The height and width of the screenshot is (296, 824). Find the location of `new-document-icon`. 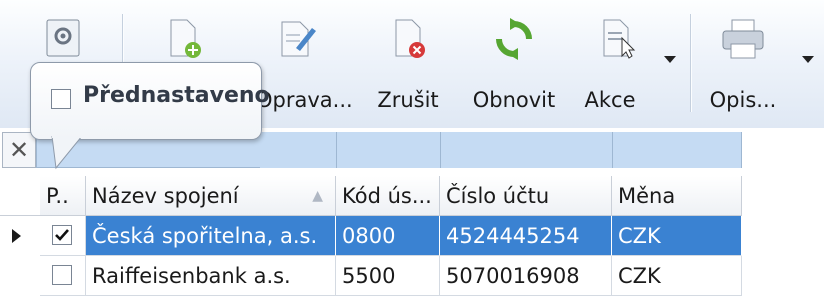

new-document-icon is located at coordinates (183, 41).